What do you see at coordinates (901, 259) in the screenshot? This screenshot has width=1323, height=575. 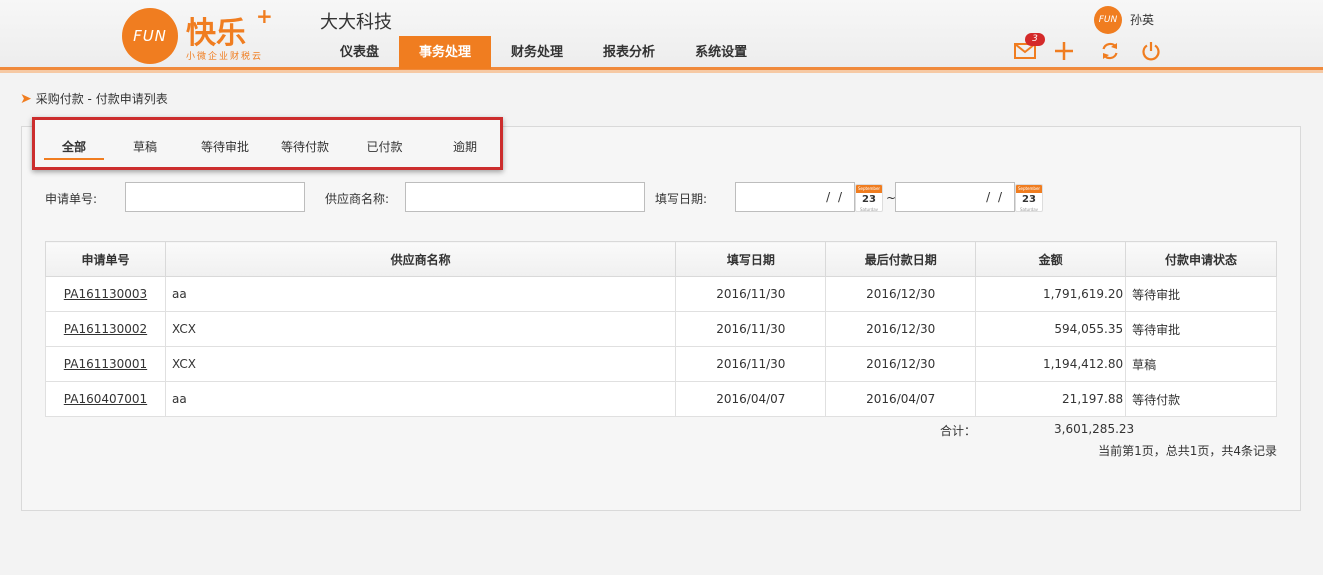 I see `col-last-pay-date: 最后付款日期` at bounding box center [901, 259].